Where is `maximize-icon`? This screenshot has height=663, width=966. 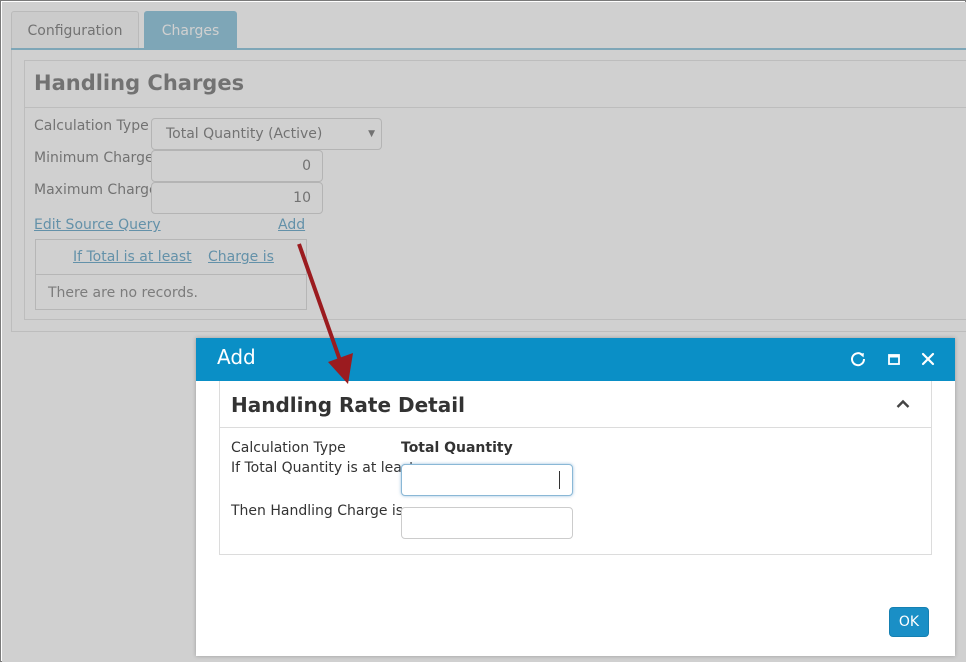
maximize-icon is located at coordinates (894, 359).